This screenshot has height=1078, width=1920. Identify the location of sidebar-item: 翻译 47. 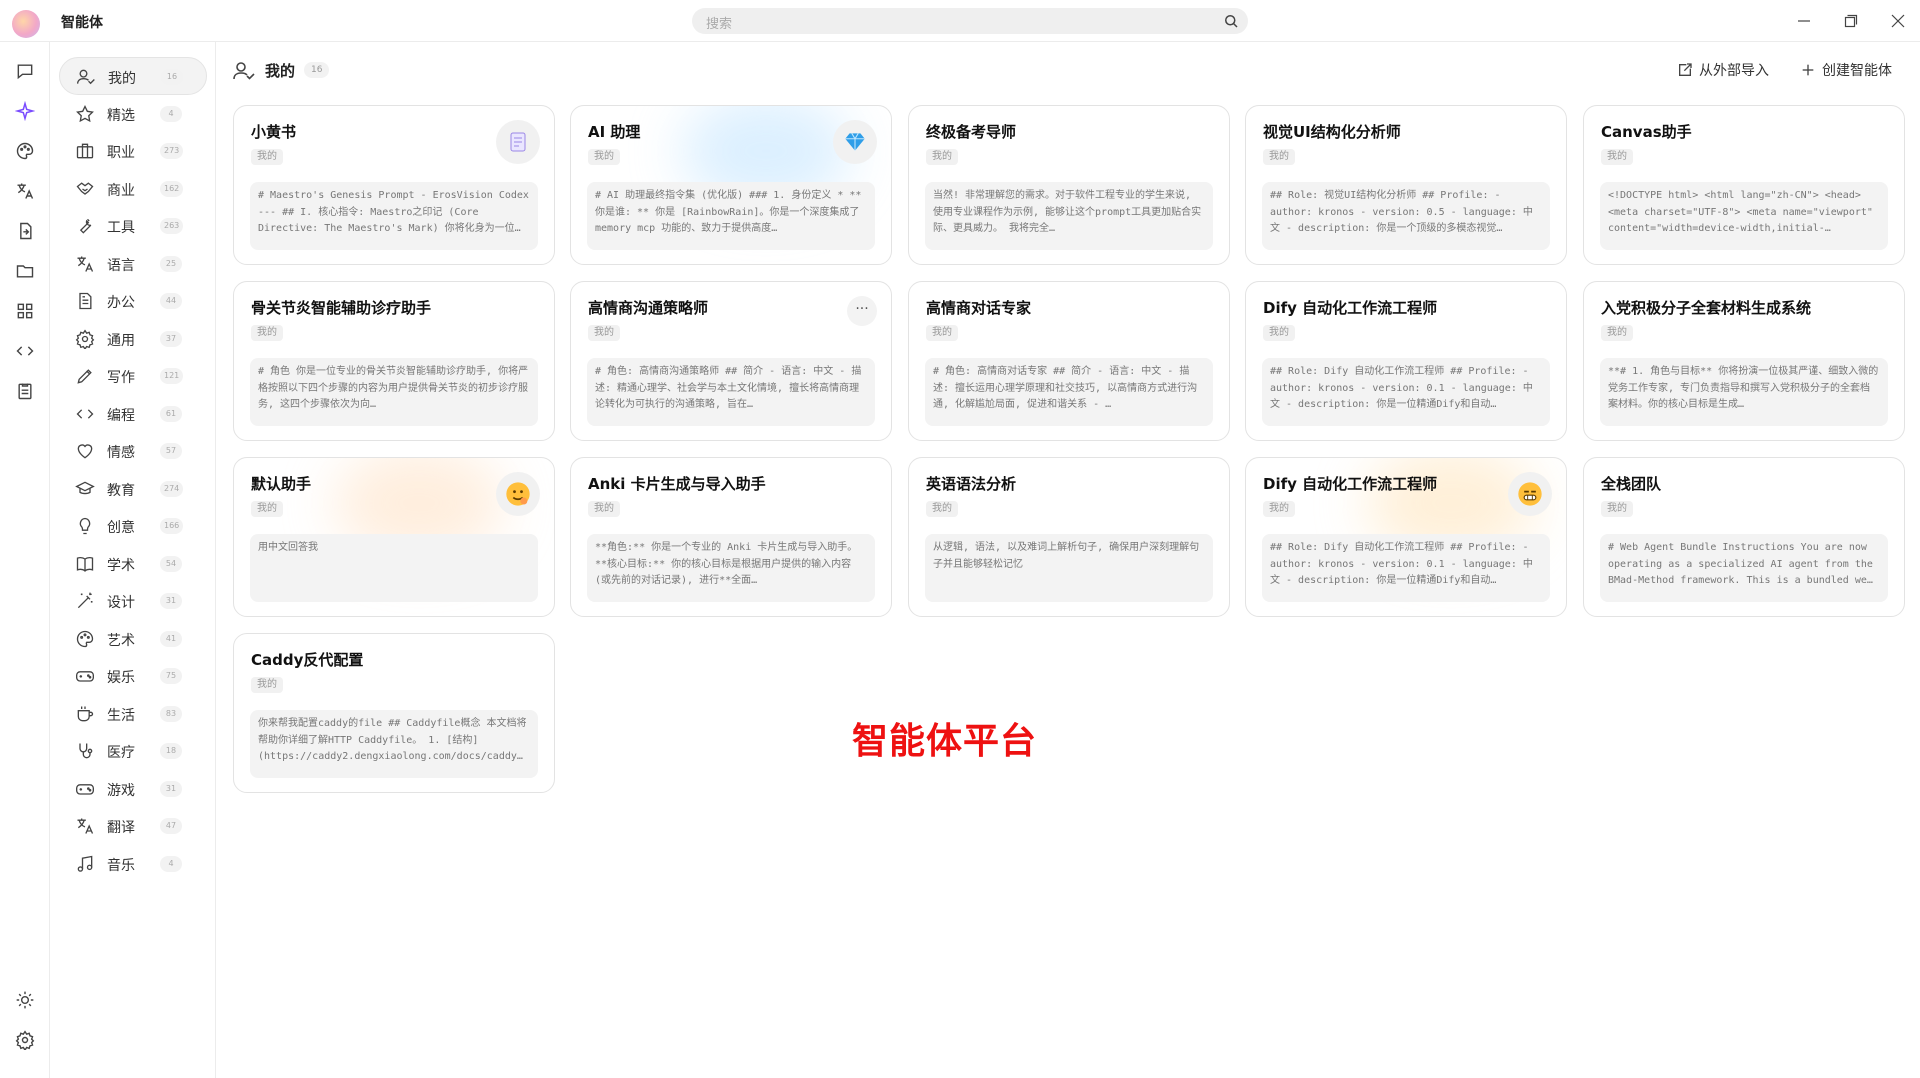
(133, 826).